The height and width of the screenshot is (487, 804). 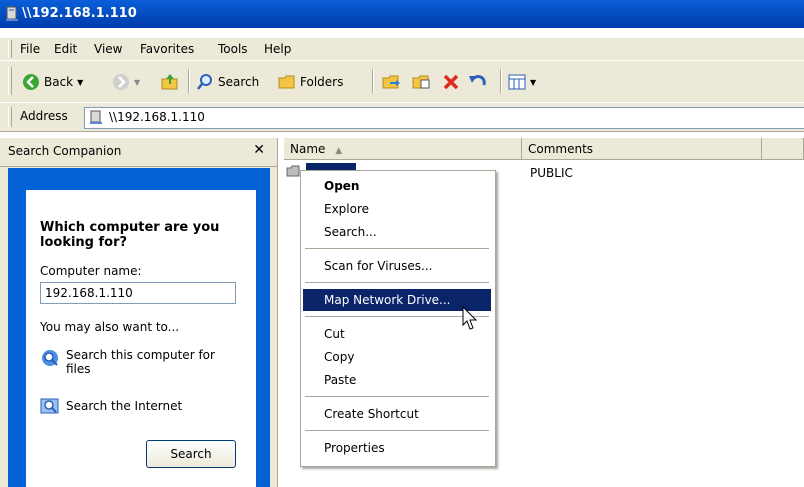 I want to click on views-button: ▼, so click(x=522, y=82).